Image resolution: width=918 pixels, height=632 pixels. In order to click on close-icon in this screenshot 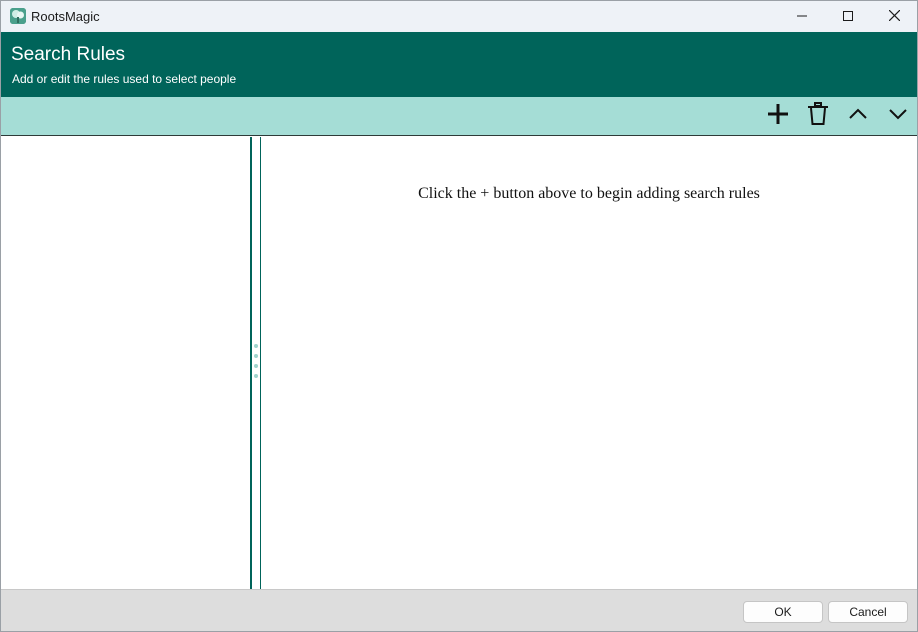, I will do `click(894, 17)`.